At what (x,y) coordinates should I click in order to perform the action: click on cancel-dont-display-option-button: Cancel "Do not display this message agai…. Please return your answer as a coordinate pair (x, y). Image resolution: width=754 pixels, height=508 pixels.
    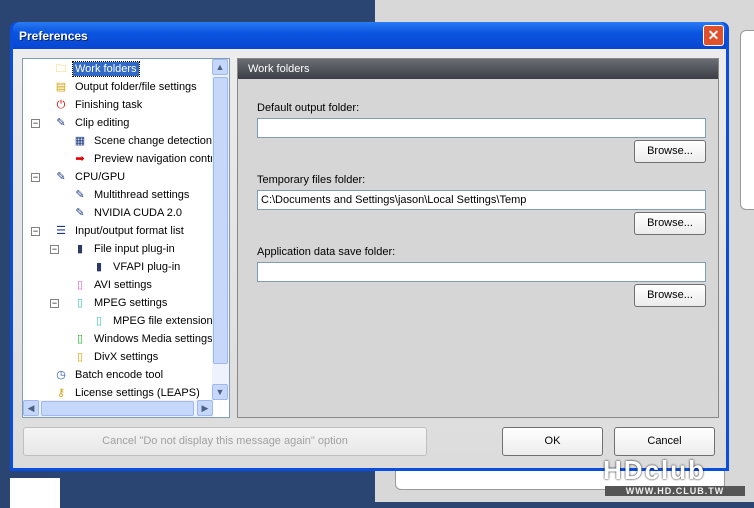
    Looking at the image, I should click on (225, 441).